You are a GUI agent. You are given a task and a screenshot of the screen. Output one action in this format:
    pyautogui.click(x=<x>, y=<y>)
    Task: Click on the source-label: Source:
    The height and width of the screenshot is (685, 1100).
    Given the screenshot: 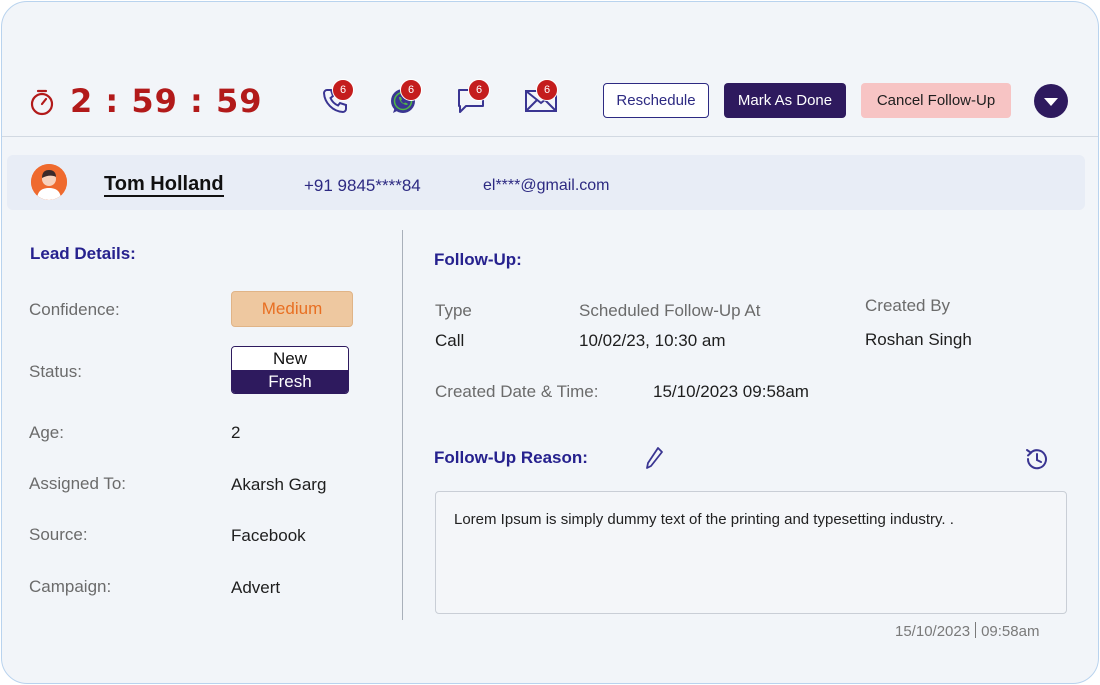 What is the action you would take?
    pyautogui.click(x=58, y=534)
    